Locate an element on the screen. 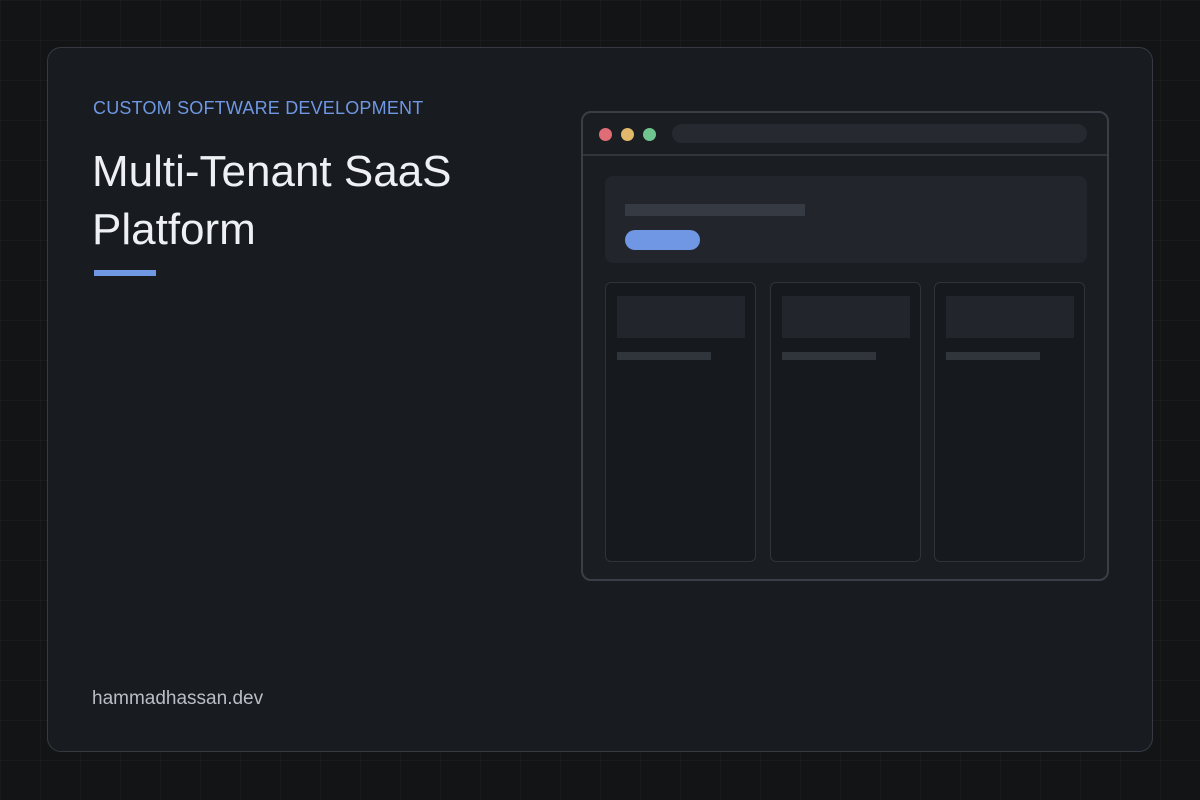  address-bar-placeholder is located at coordinates (879, 133).